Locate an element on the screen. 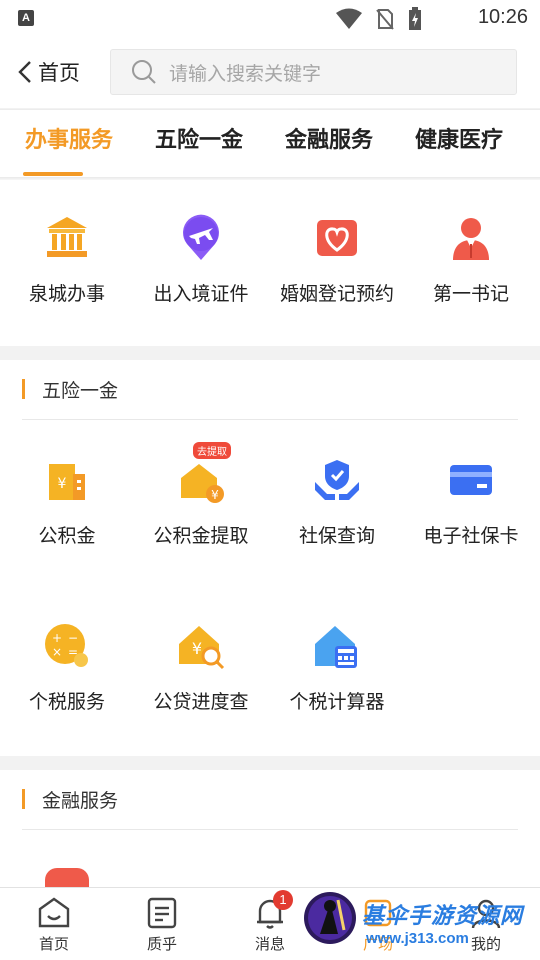 Image resolution: width=540 pixels, height=960 pixels. watermark-text: 基伞手游资源网 is located at coordinates (443, 916).